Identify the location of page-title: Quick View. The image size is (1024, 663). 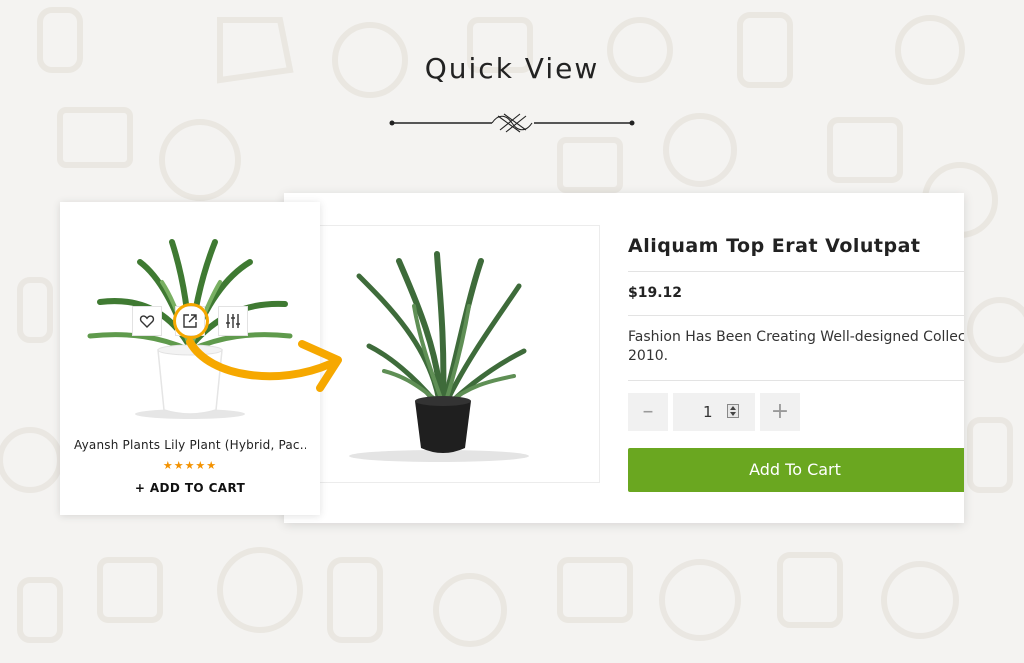
(512, 68).